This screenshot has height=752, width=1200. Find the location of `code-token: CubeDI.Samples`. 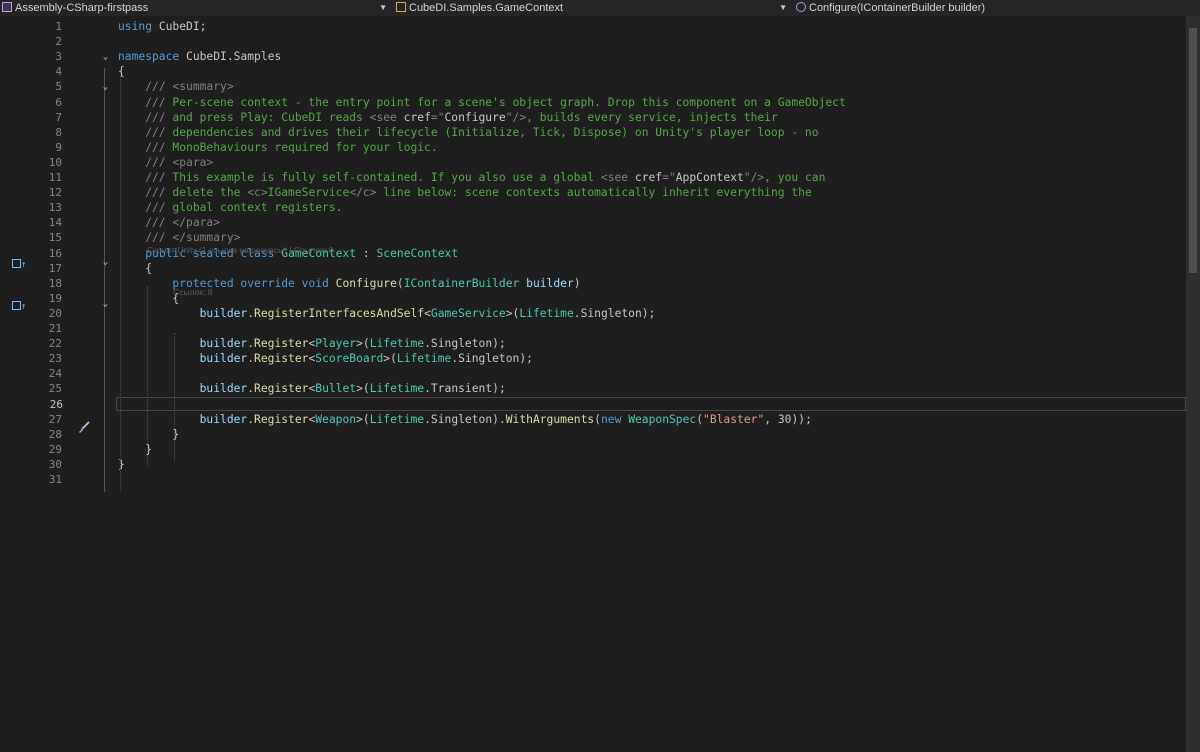

code-token: CubeDI.Samples is located at coordinates (230, 57).